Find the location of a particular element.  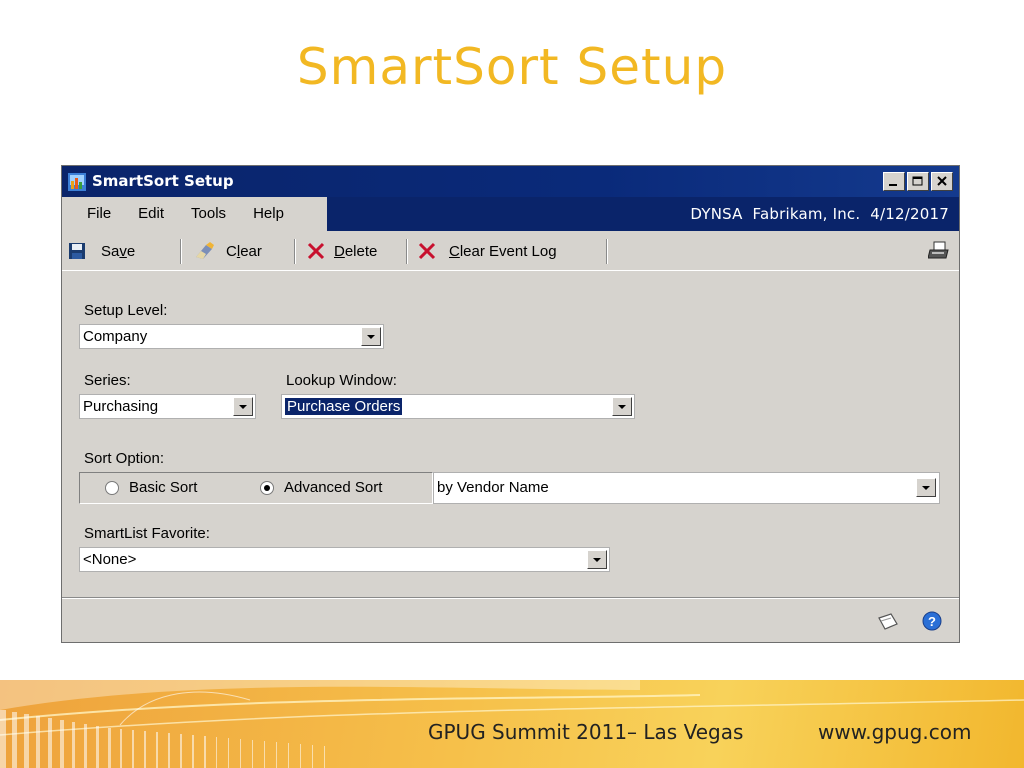

menu-file: File is located at coordinates (99, 214).